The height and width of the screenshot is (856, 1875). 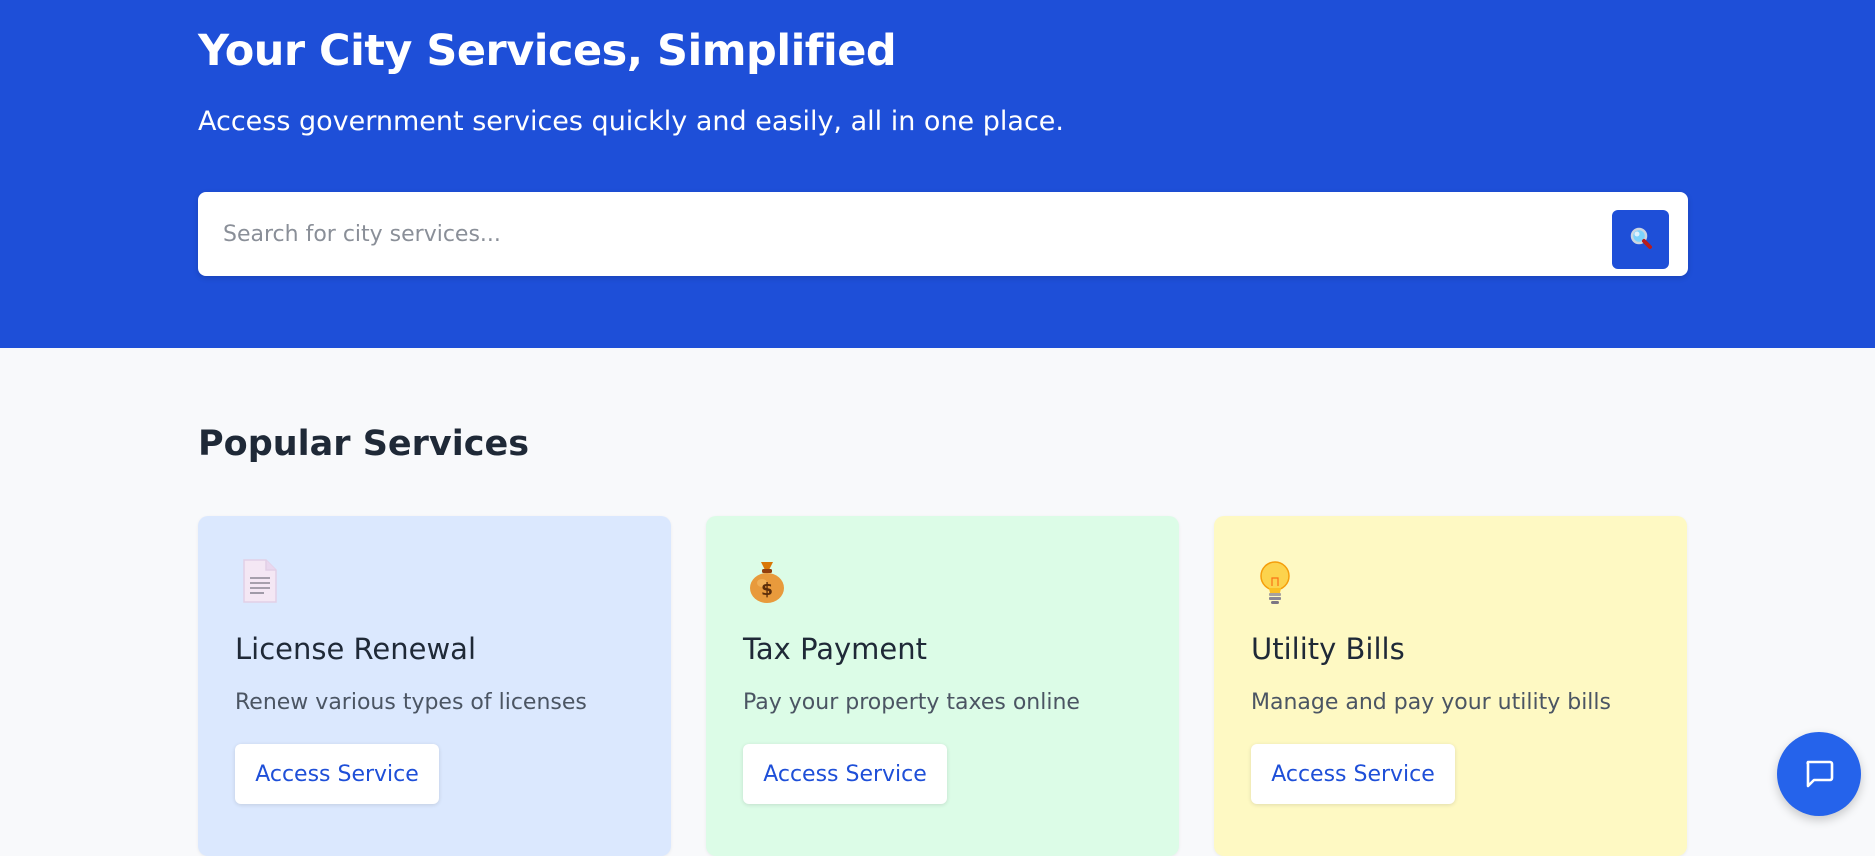 I want to click on card-title: Tax Payment, so click(x=835, y=649).